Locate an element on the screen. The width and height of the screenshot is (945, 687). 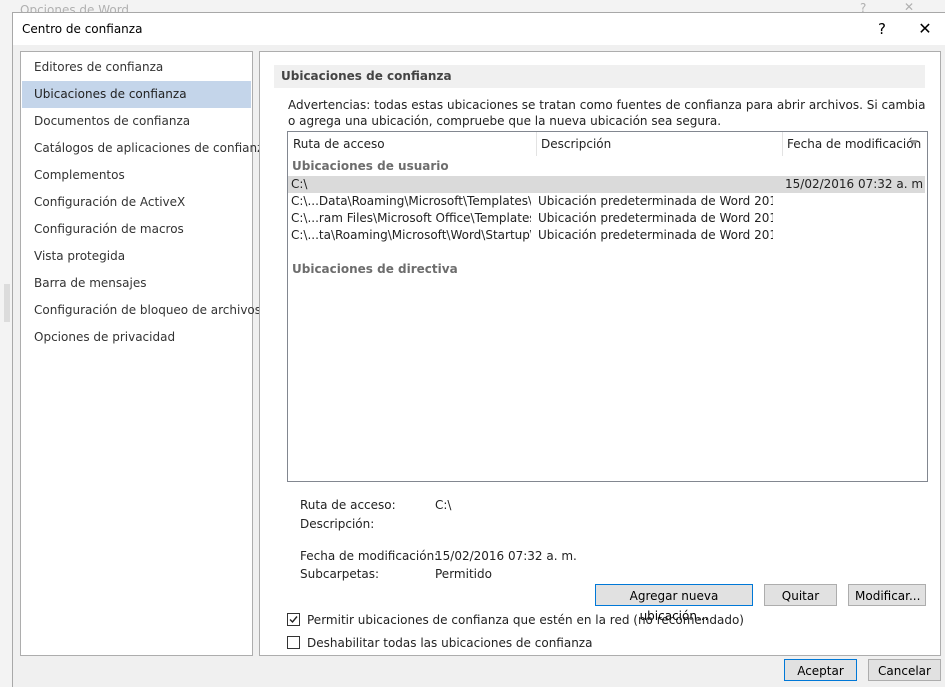
ok-button: Aceptar is located at coordinates (820, 670).